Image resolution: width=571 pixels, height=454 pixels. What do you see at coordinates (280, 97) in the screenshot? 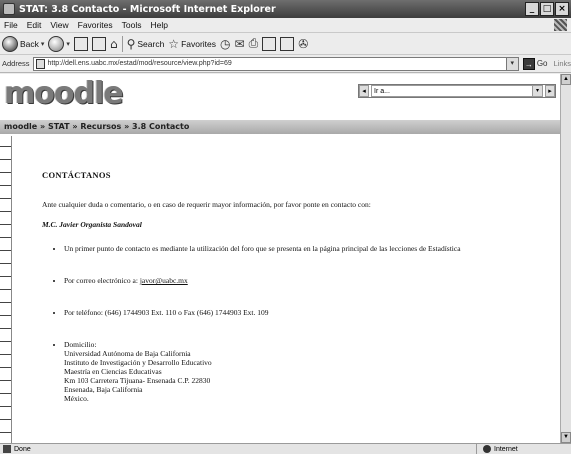
I see `moodle-header: moodle ◂ Ir a... ▾ ▸` at bounding box center [280, 97].